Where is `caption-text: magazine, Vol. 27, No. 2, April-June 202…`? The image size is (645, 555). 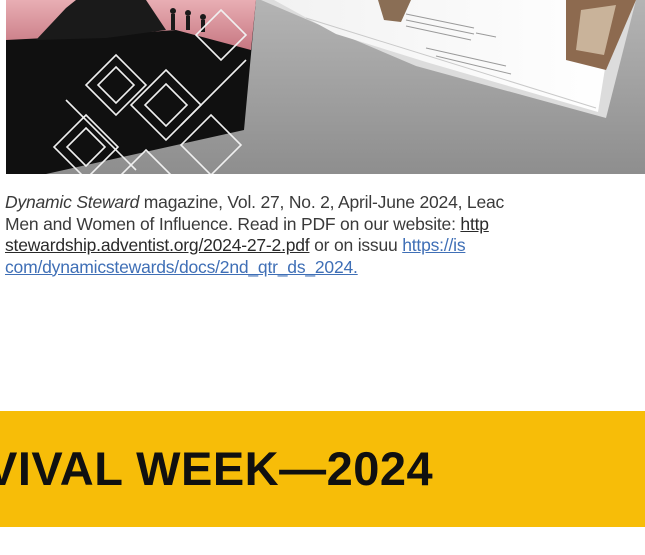
caption-text: magazine, Vol. 27, No. 2, April-June 202… is located at coordinates (322, 202).